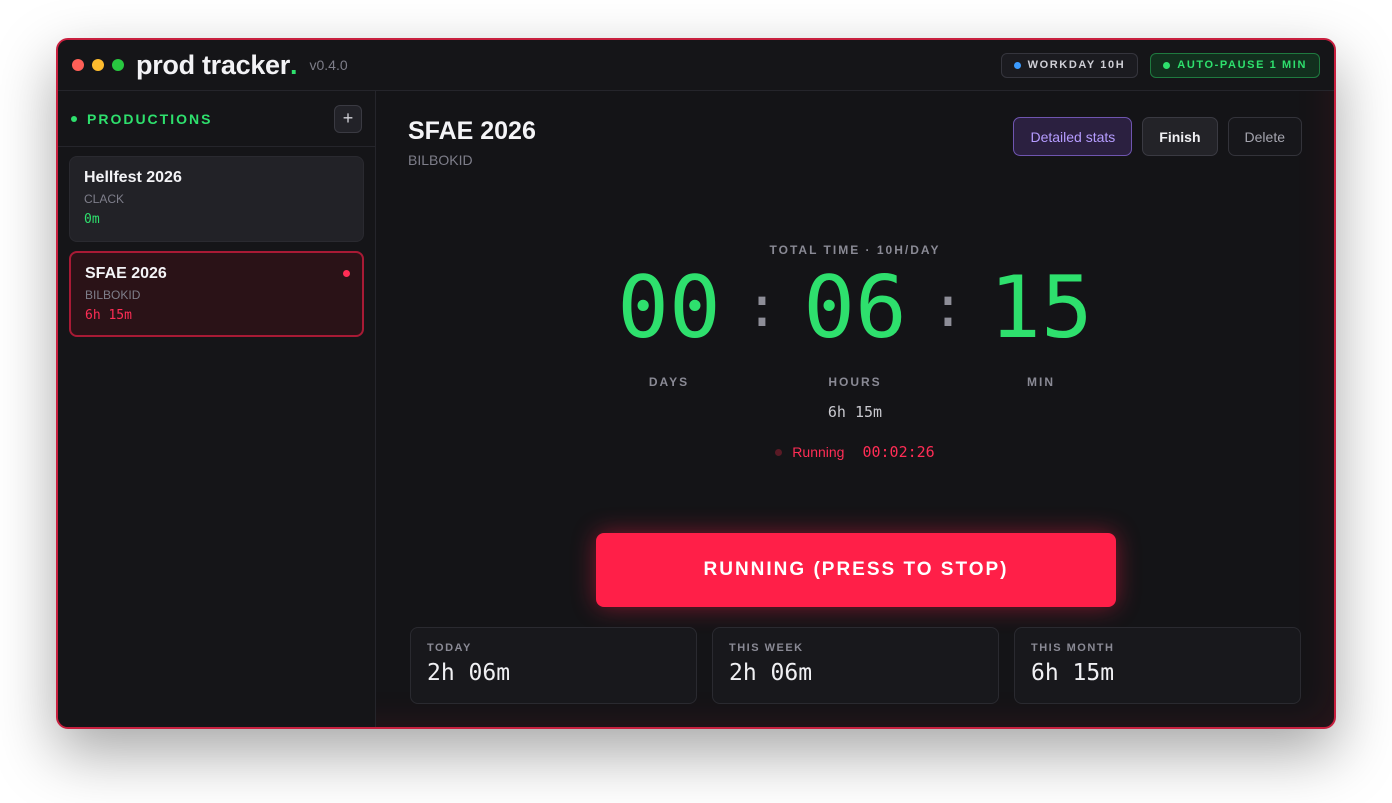  I want to click on close-window-button, so click(78, 65).